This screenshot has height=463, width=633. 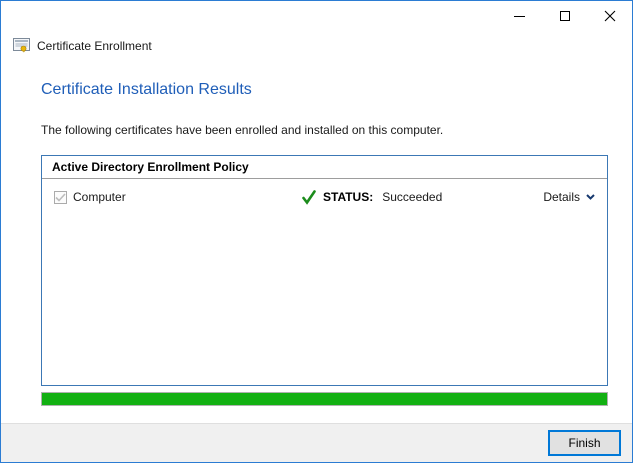 I want to click on status-cell: STATUS: Succeeded, so click(x=372, y=197).